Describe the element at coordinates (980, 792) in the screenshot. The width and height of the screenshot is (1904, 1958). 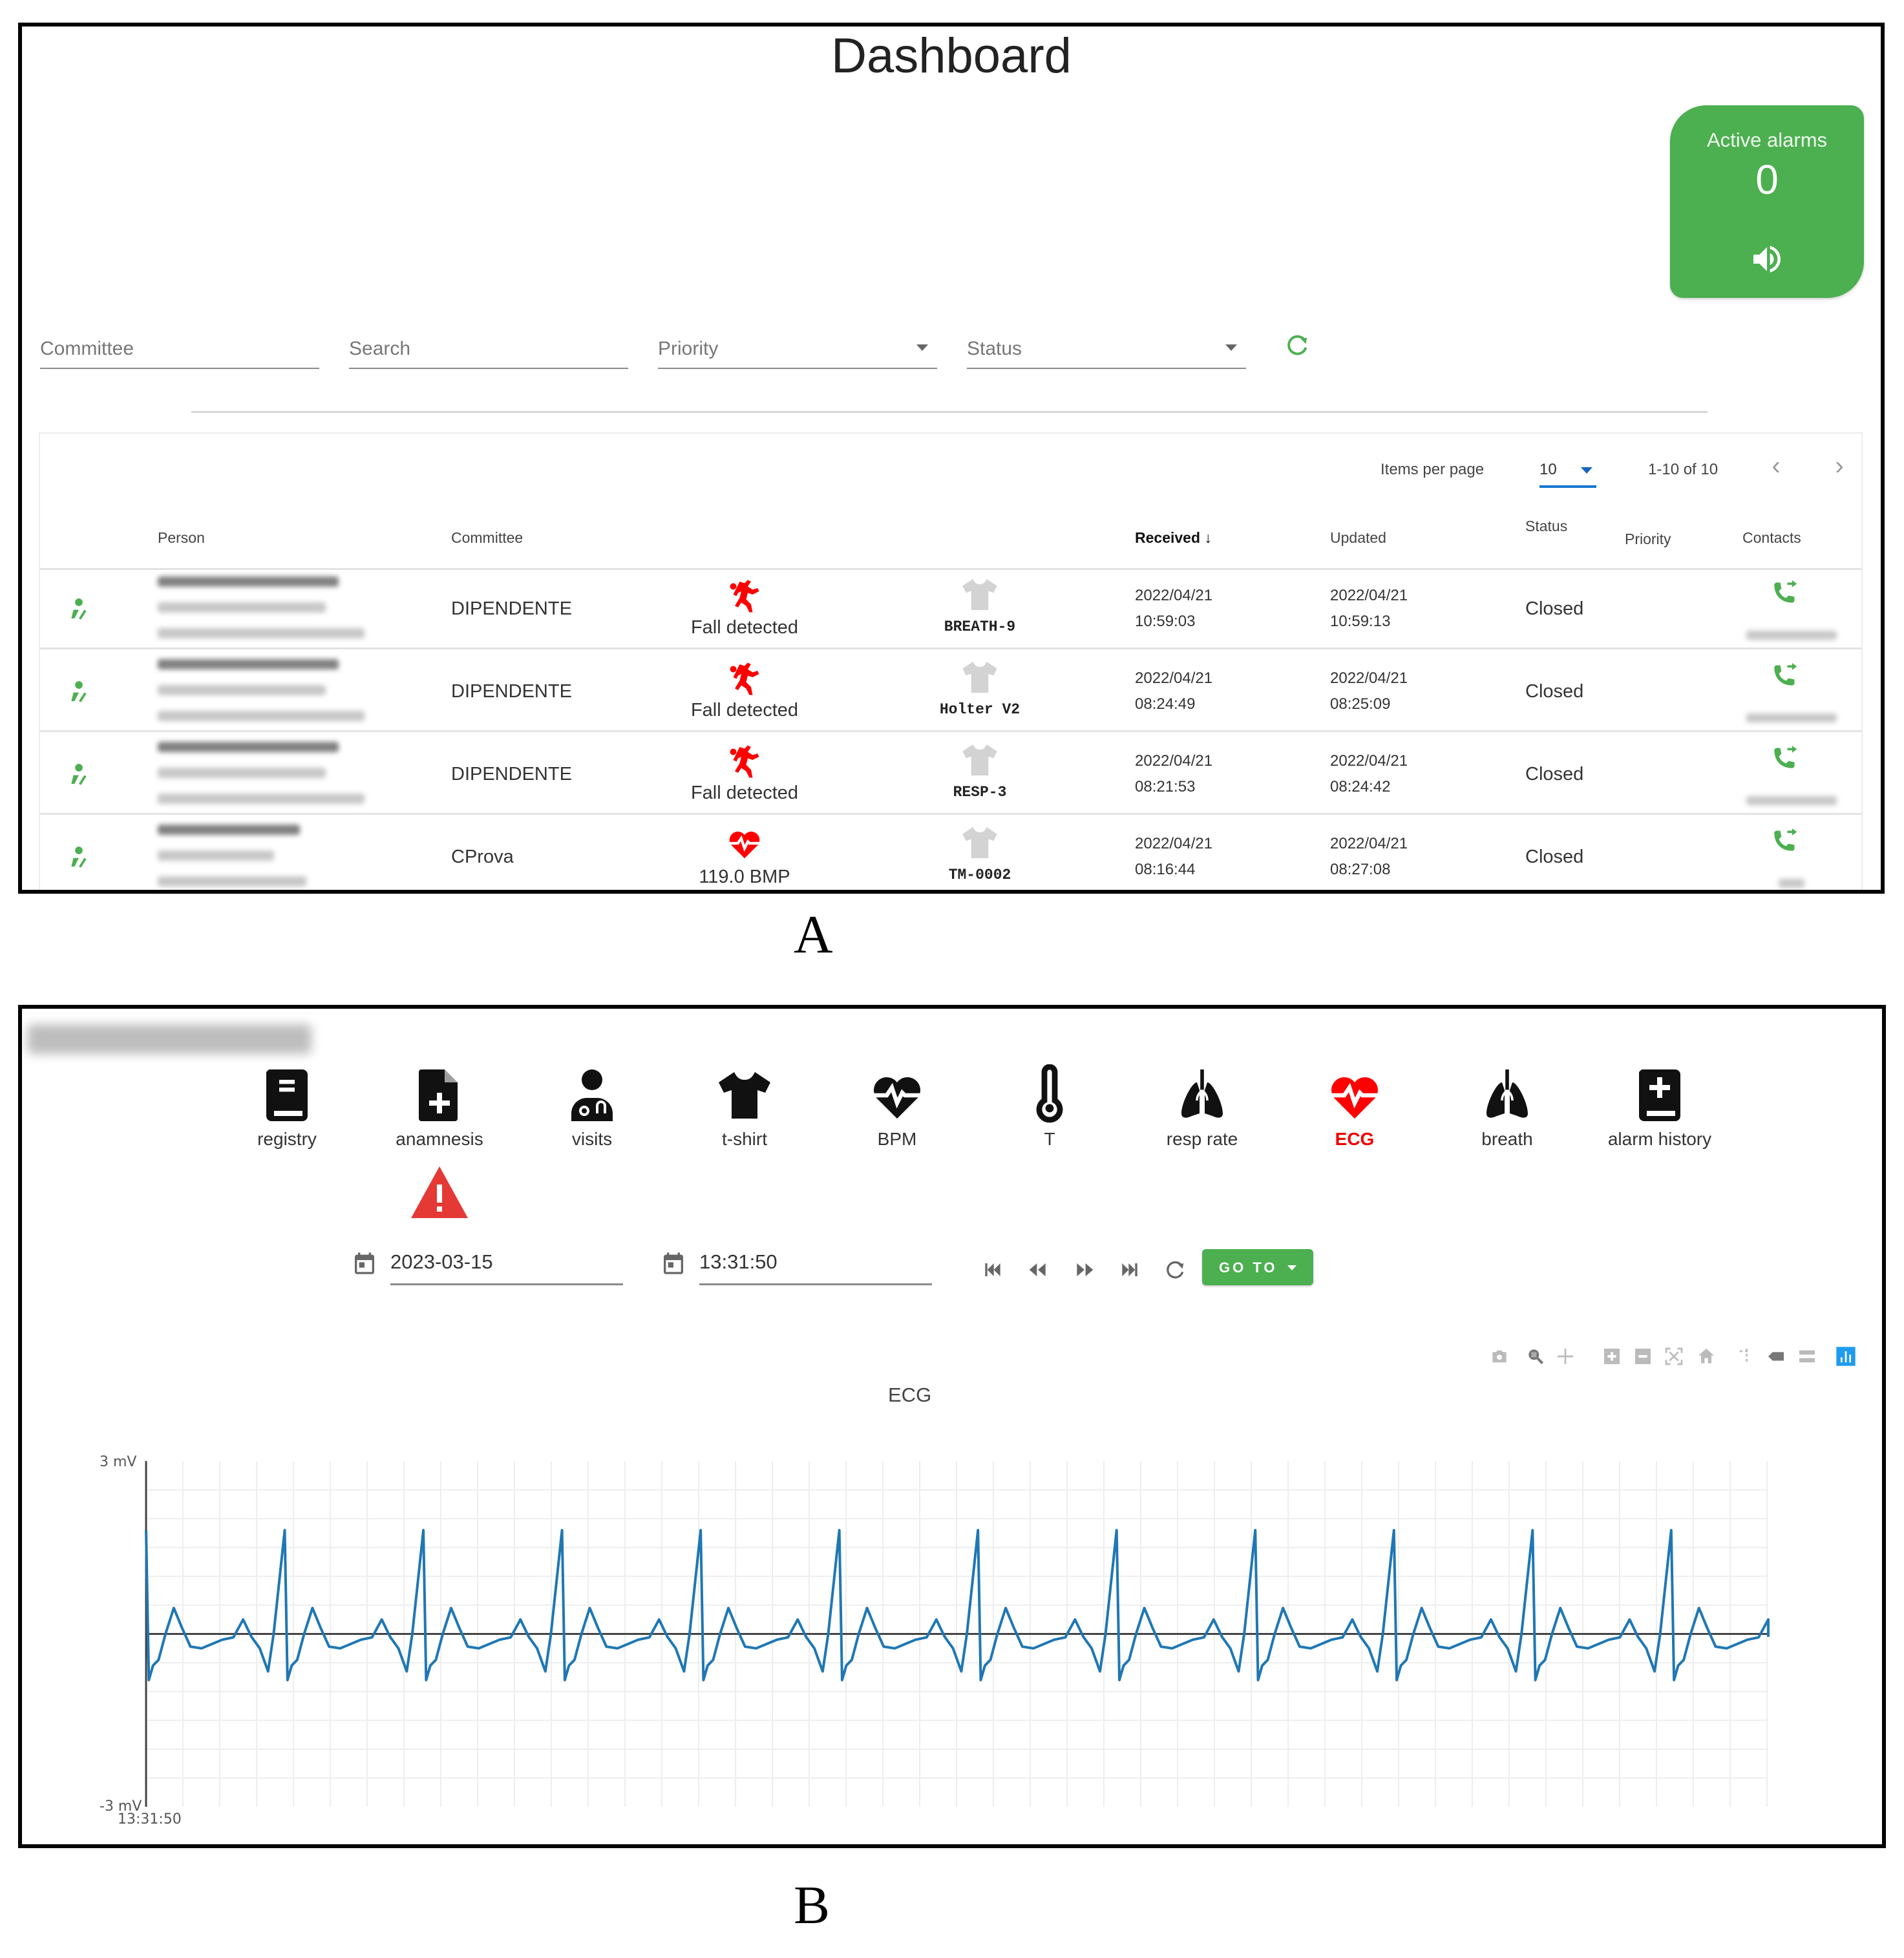
I see `device-label: RESP-3` at that location.